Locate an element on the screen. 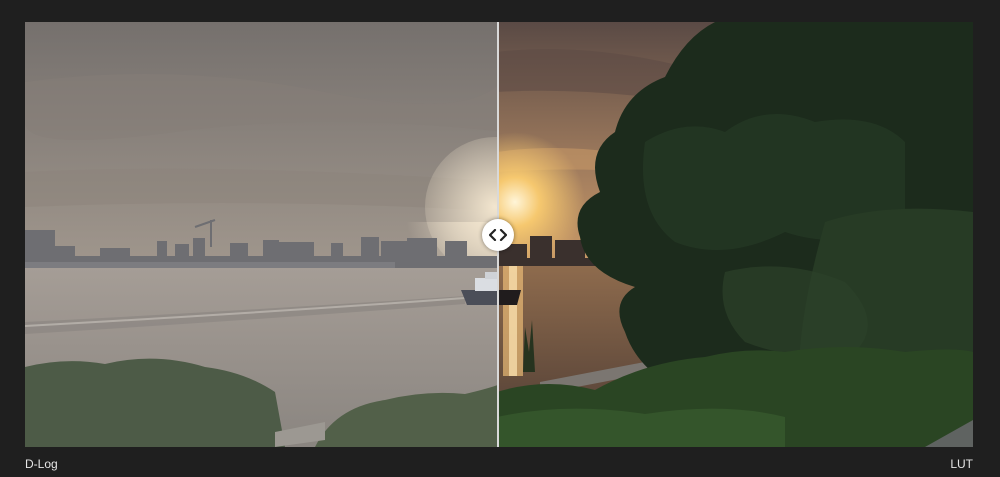 The image size is (1000, 477). label-lut: LUT is located at coordinates (961, 464).